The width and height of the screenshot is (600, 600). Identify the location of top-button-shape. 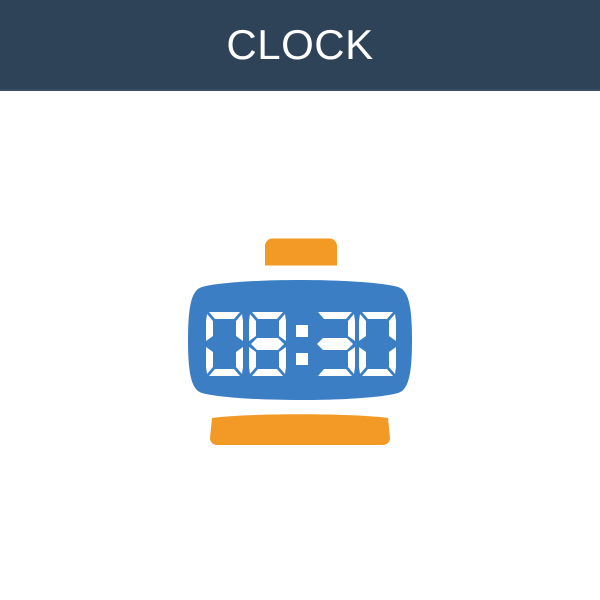
(301, 252).